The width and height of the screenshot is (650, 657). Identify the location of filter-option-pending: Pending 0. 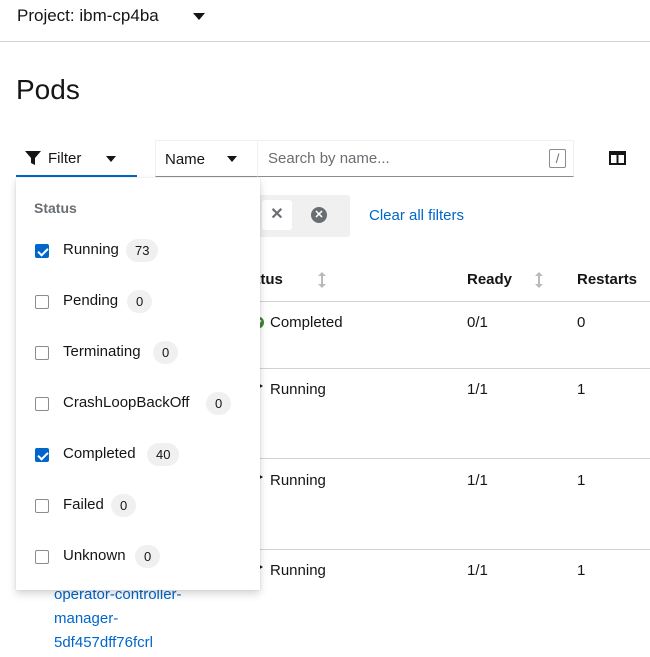
(138, 301).